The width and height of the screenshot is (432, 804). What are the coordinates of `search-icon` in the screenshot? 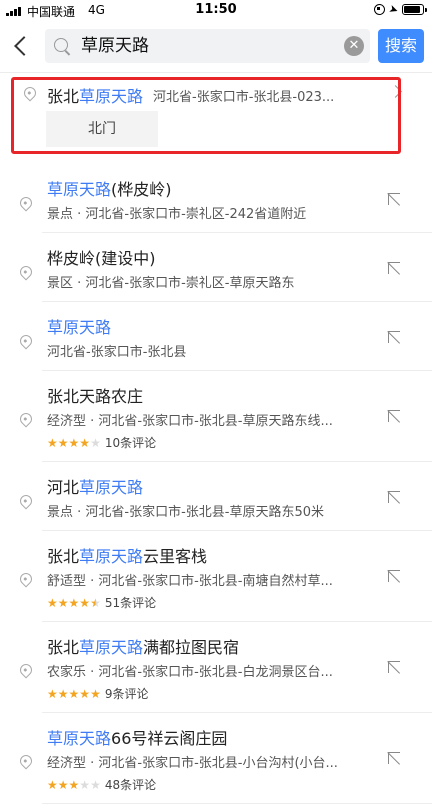 It's located at (61, 45).